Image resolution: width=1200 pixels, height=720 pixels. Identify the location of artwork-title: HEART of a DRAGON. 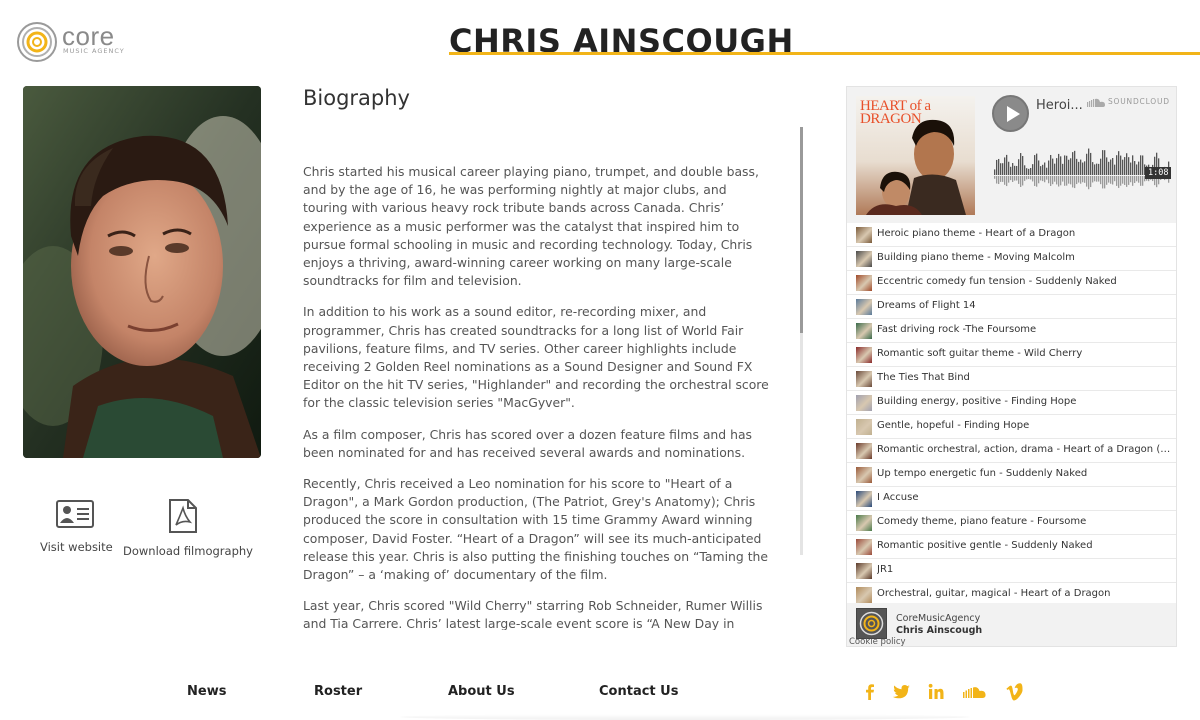
(895, 112).